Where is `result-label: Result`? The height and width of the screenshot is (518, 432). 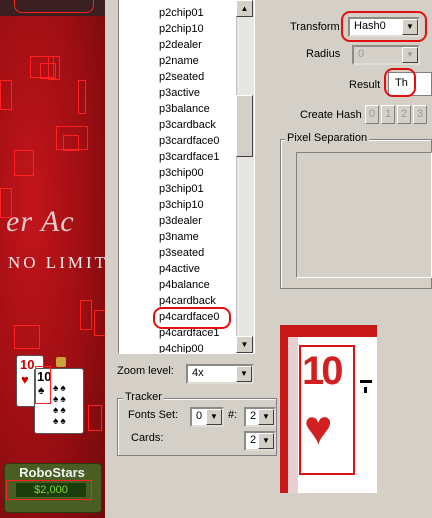 result-label: Result is located at coordinates (365, 85).